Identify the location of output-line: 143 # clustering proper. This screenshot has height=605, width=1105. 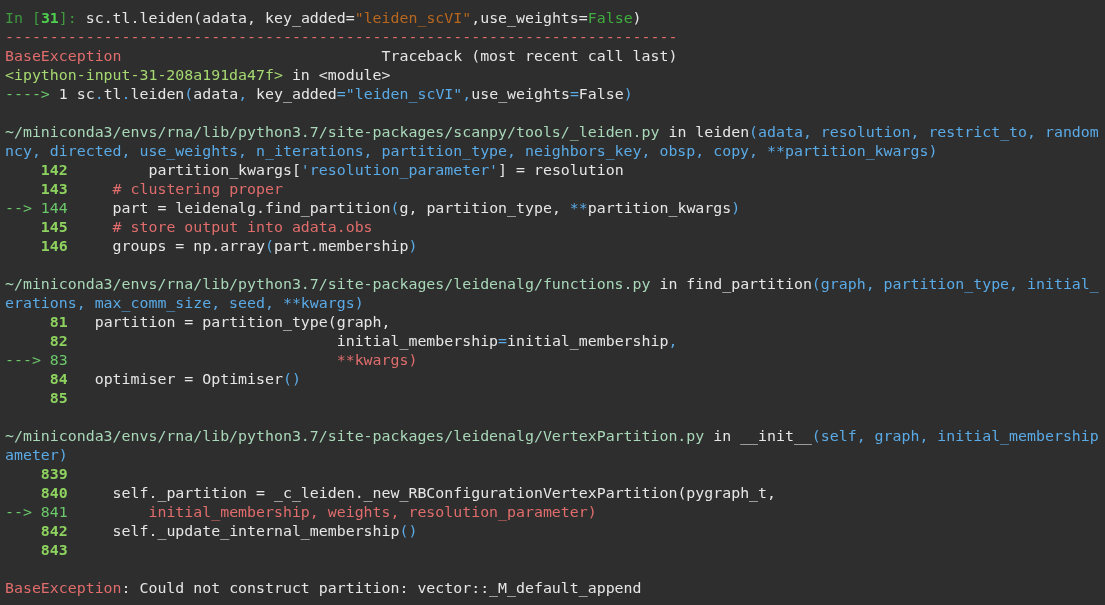
(161, 189).